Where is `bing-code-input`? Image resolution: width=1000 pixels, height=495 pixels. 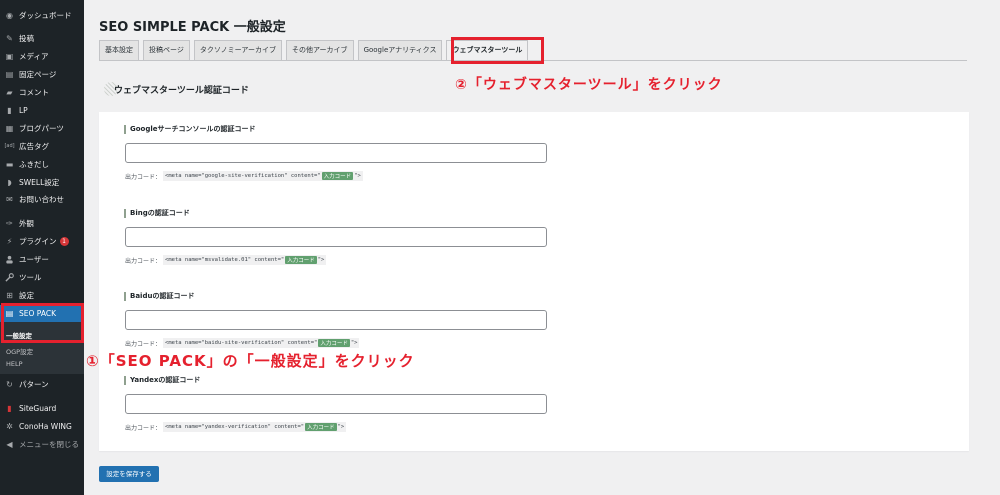
bing-code-input is located at coordinates (336, 237).